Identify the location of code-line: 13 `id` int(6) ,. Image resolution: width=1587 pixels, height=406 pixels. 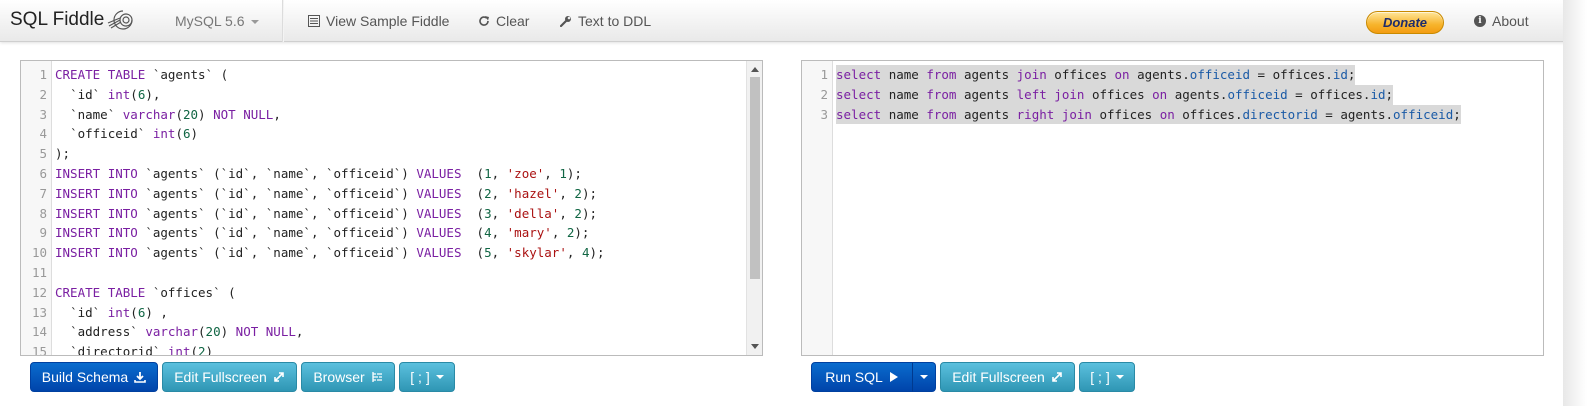
(383, 313).